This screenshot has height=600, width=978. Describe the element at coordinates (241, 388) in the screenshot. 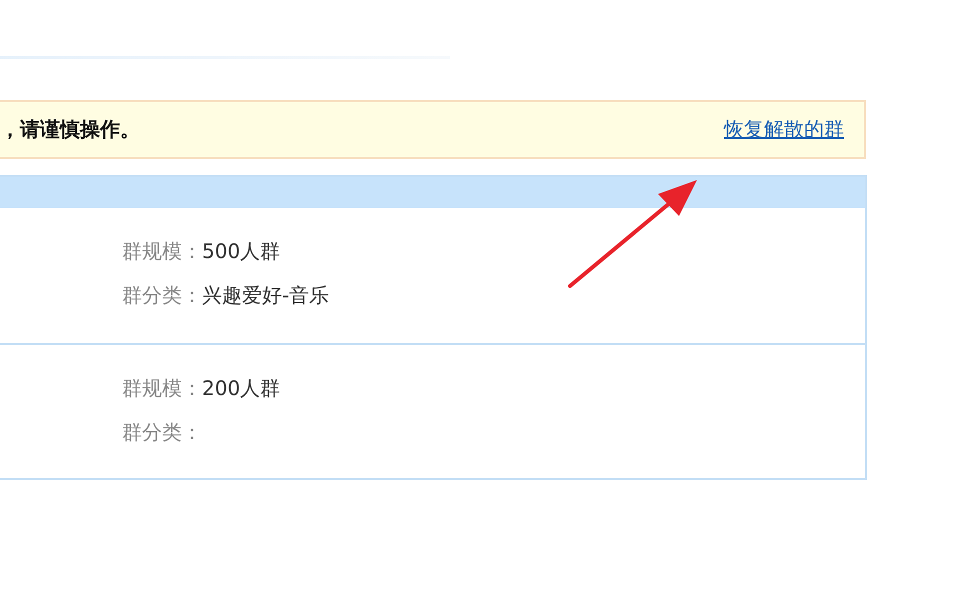

I see `field-value: 200人群` at that location.